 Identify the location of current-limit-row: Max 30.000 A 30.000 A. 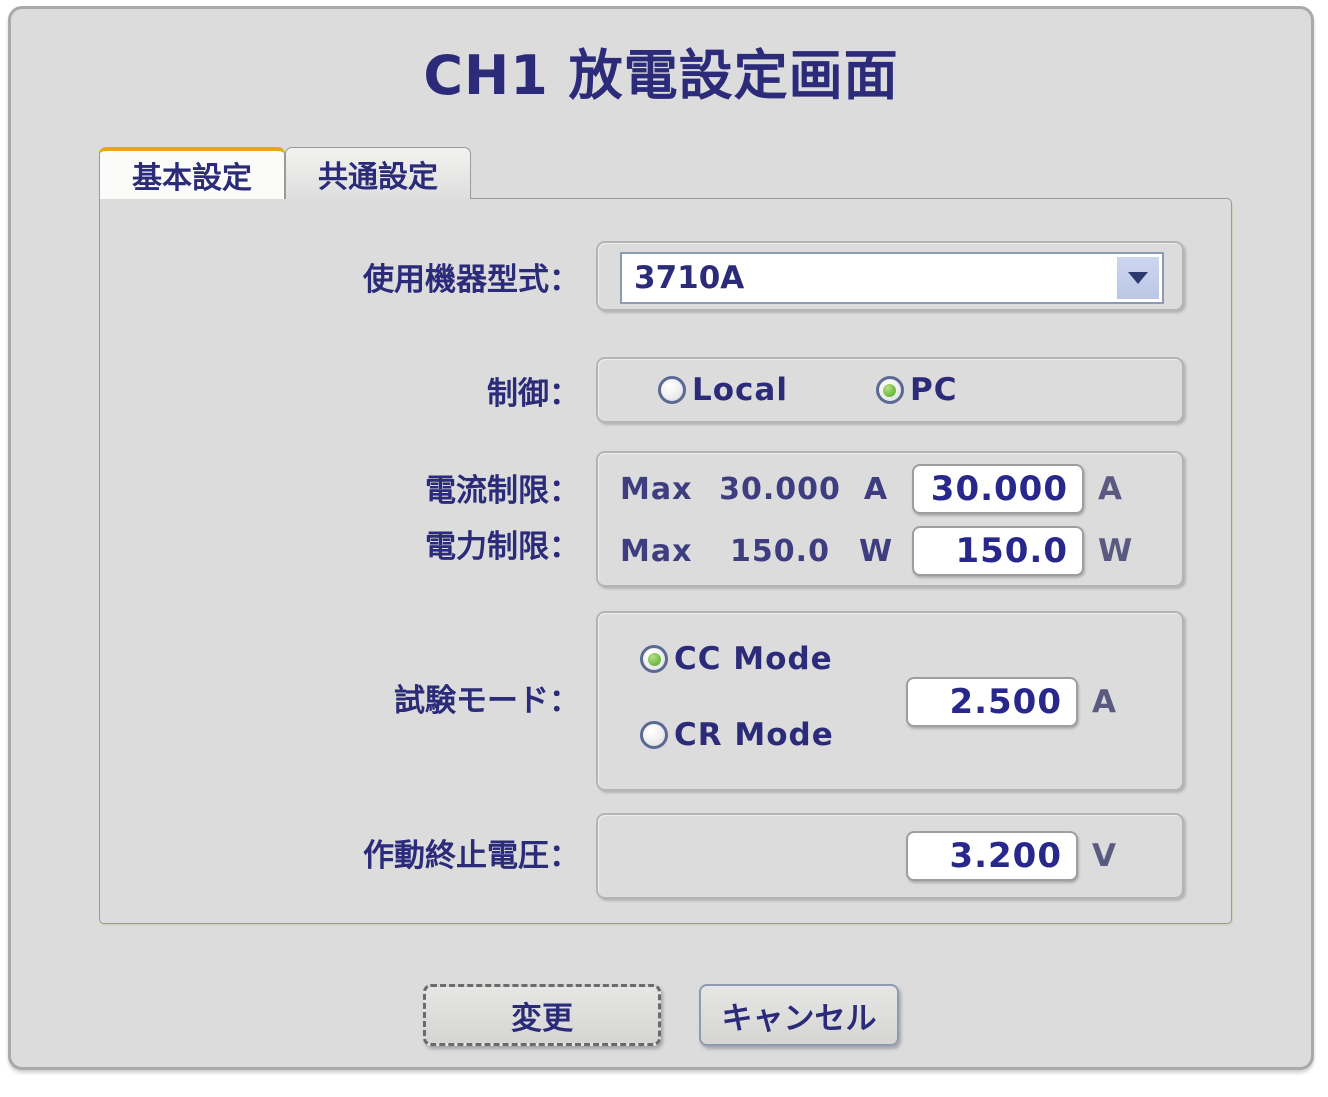
(873, 489).